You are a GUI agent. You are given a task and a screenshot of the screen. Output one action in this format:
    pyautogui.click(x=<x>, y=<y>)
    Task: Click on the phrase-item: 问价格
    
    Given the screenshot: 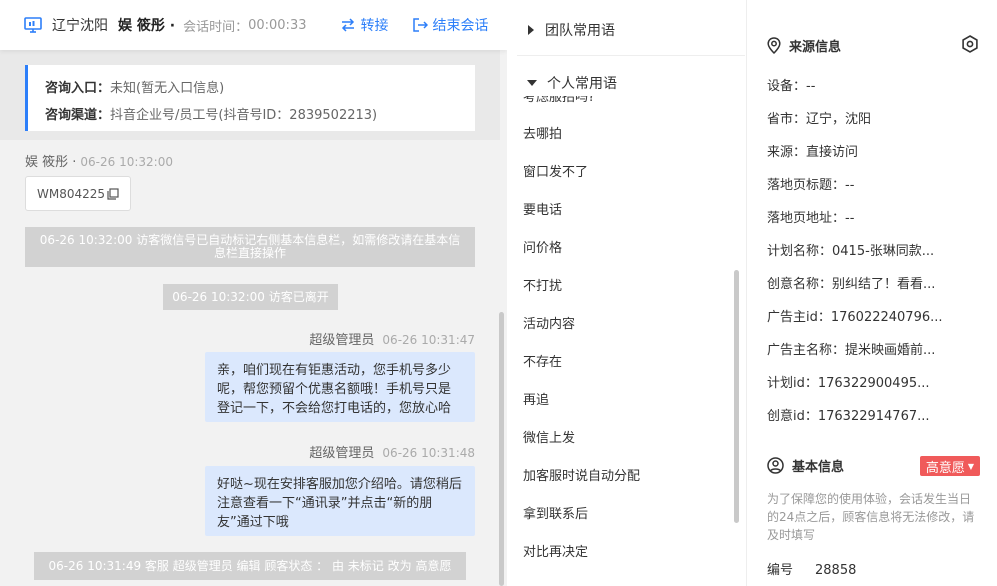 What is the action you would take?
    pyautogui.click(x=542, y=246)
    